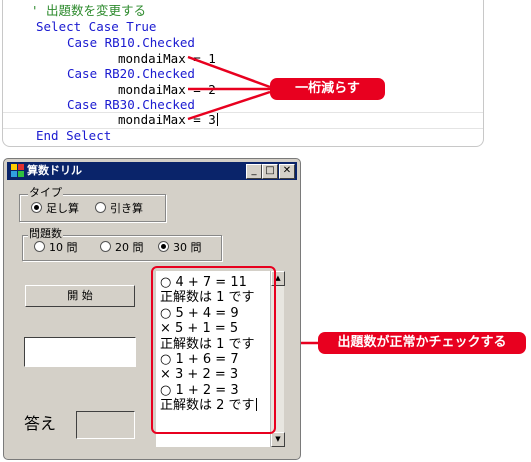 This screenshot has width=531, height=462. I want to click on type-group-label: タイプ, so click(45, 192).